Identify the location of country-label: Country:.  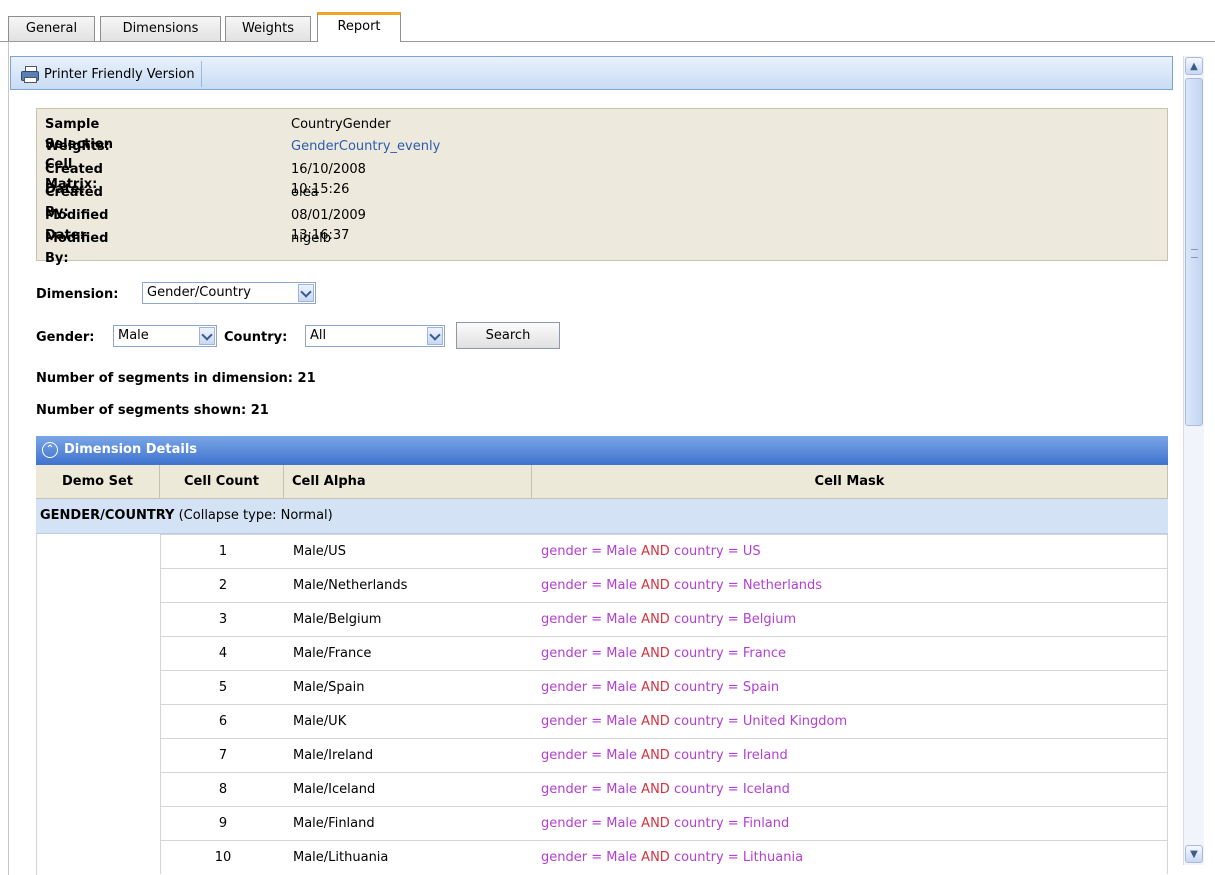
(256, 337).